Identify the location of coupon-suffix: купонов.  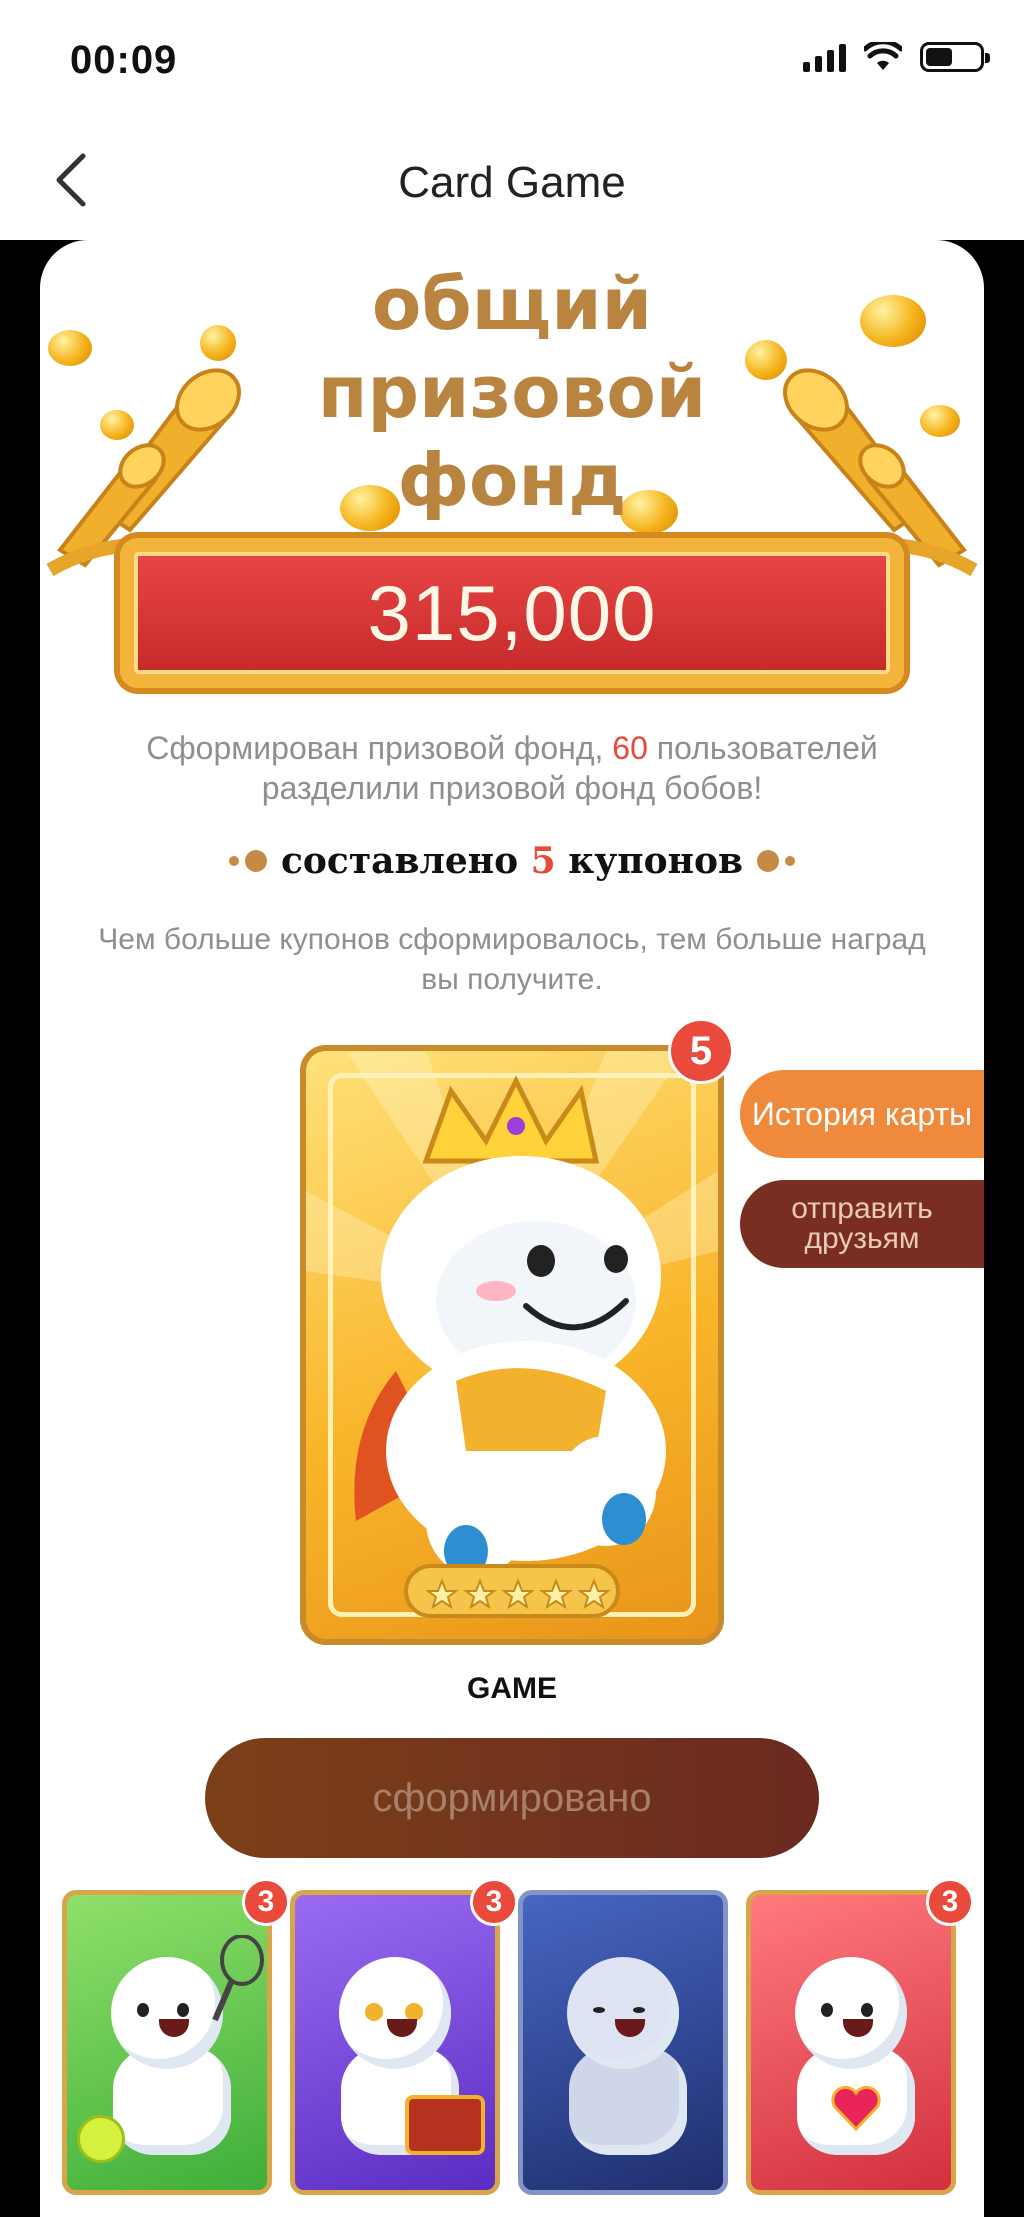
(649, 861).